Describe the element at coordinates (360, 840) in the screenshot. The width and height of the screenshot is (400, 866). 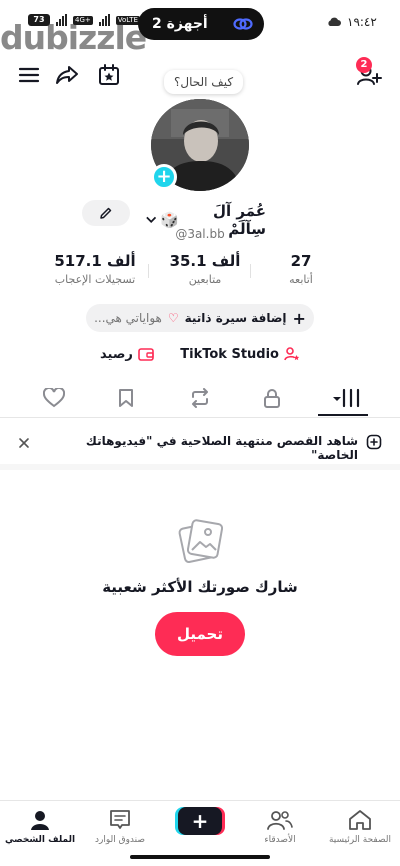
I see `nav-home-label: الصفحة الرئيسية` at that location.